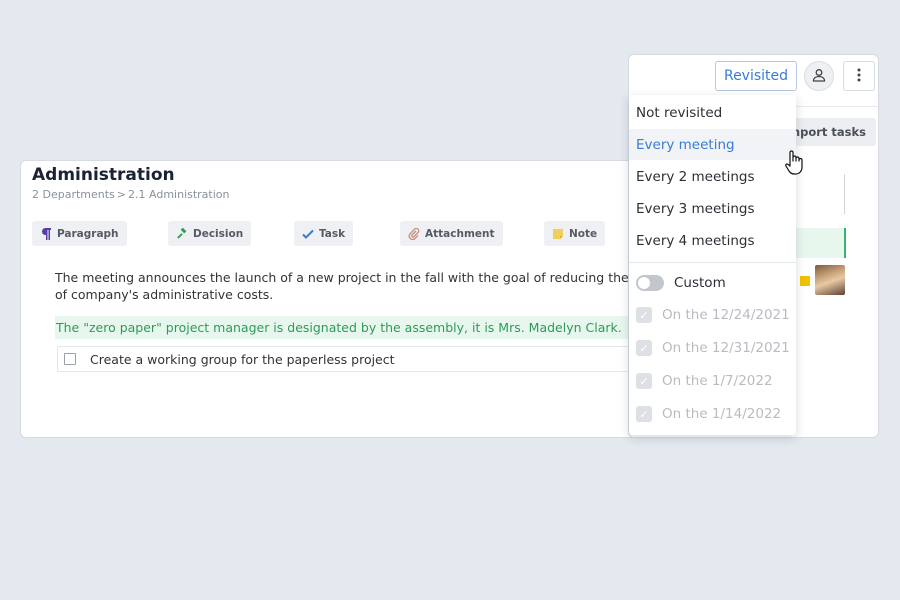 The height and width of the screenshot is (600, 900). I want to click on gavel-icon, so click(182, 233).